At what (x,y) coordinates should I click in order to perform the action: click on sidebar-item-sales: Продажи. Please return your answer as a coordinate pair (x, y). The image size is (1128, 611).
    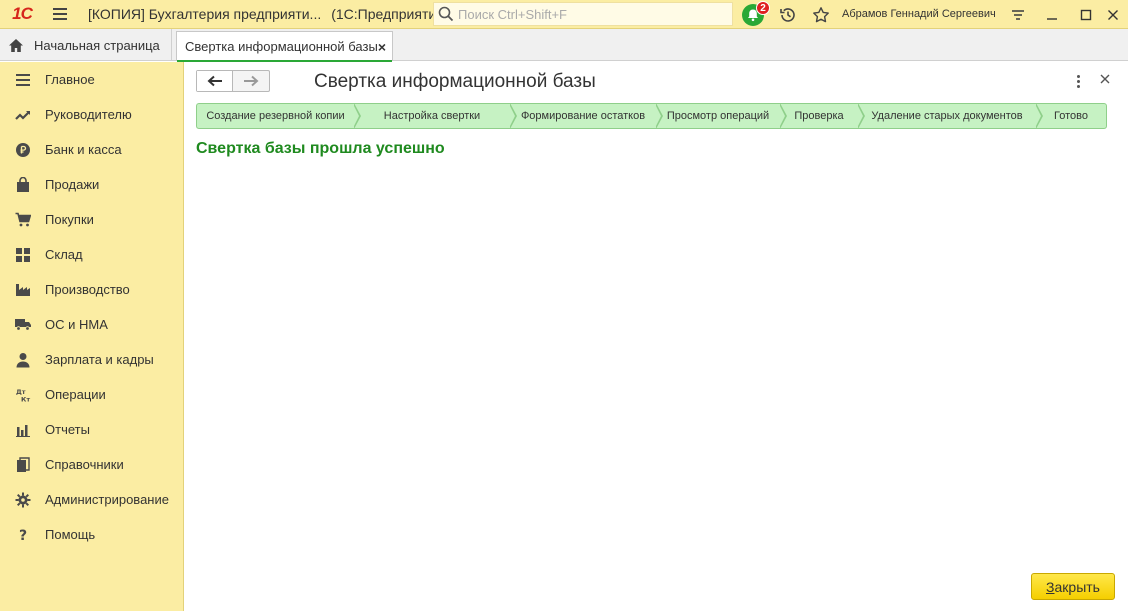
    Looking at the image, I should click on (91, 184).